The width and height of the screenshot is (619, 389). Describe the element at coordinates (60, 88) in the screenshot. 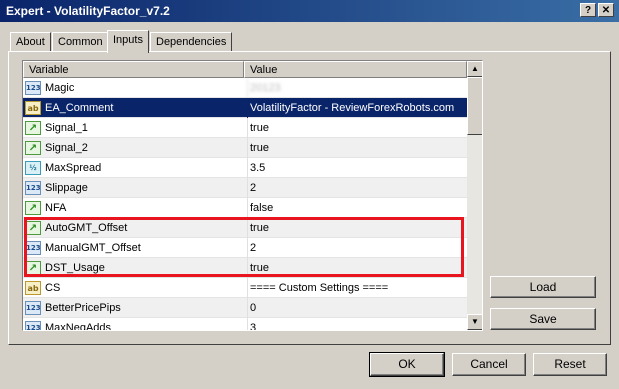

I see `variable-name: Magic` at that location.